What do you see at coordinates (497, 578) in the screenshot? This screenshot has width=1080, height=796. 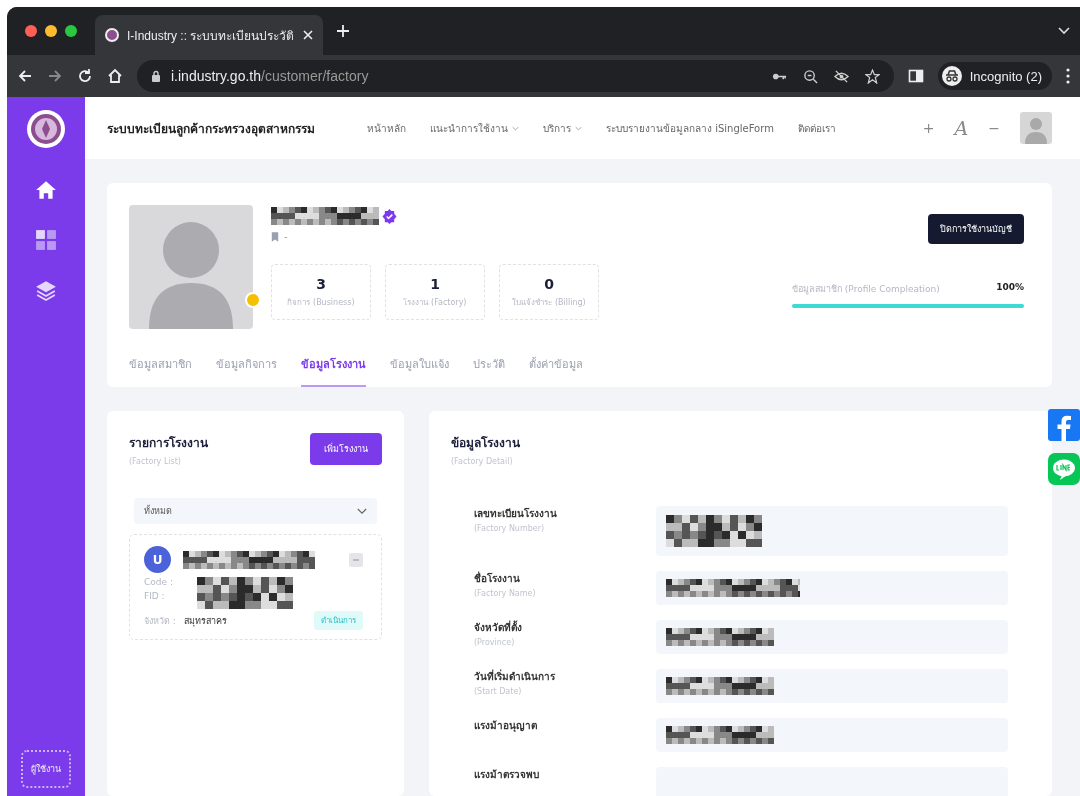 I see `field-label: ชื่อโรงงาน` at bounding box center [497, 578].